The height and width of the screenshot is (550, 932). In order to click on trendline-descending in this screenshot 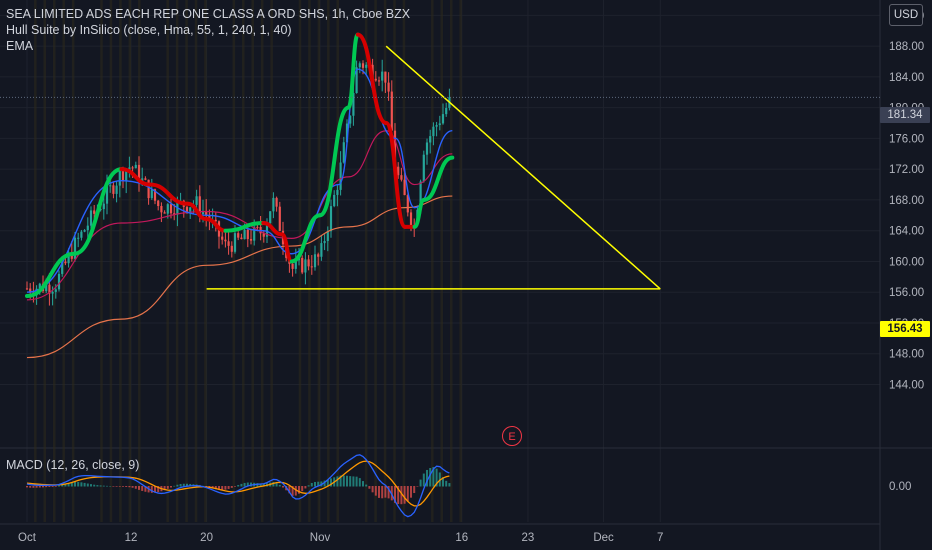, I will do `click(523, 167)`.